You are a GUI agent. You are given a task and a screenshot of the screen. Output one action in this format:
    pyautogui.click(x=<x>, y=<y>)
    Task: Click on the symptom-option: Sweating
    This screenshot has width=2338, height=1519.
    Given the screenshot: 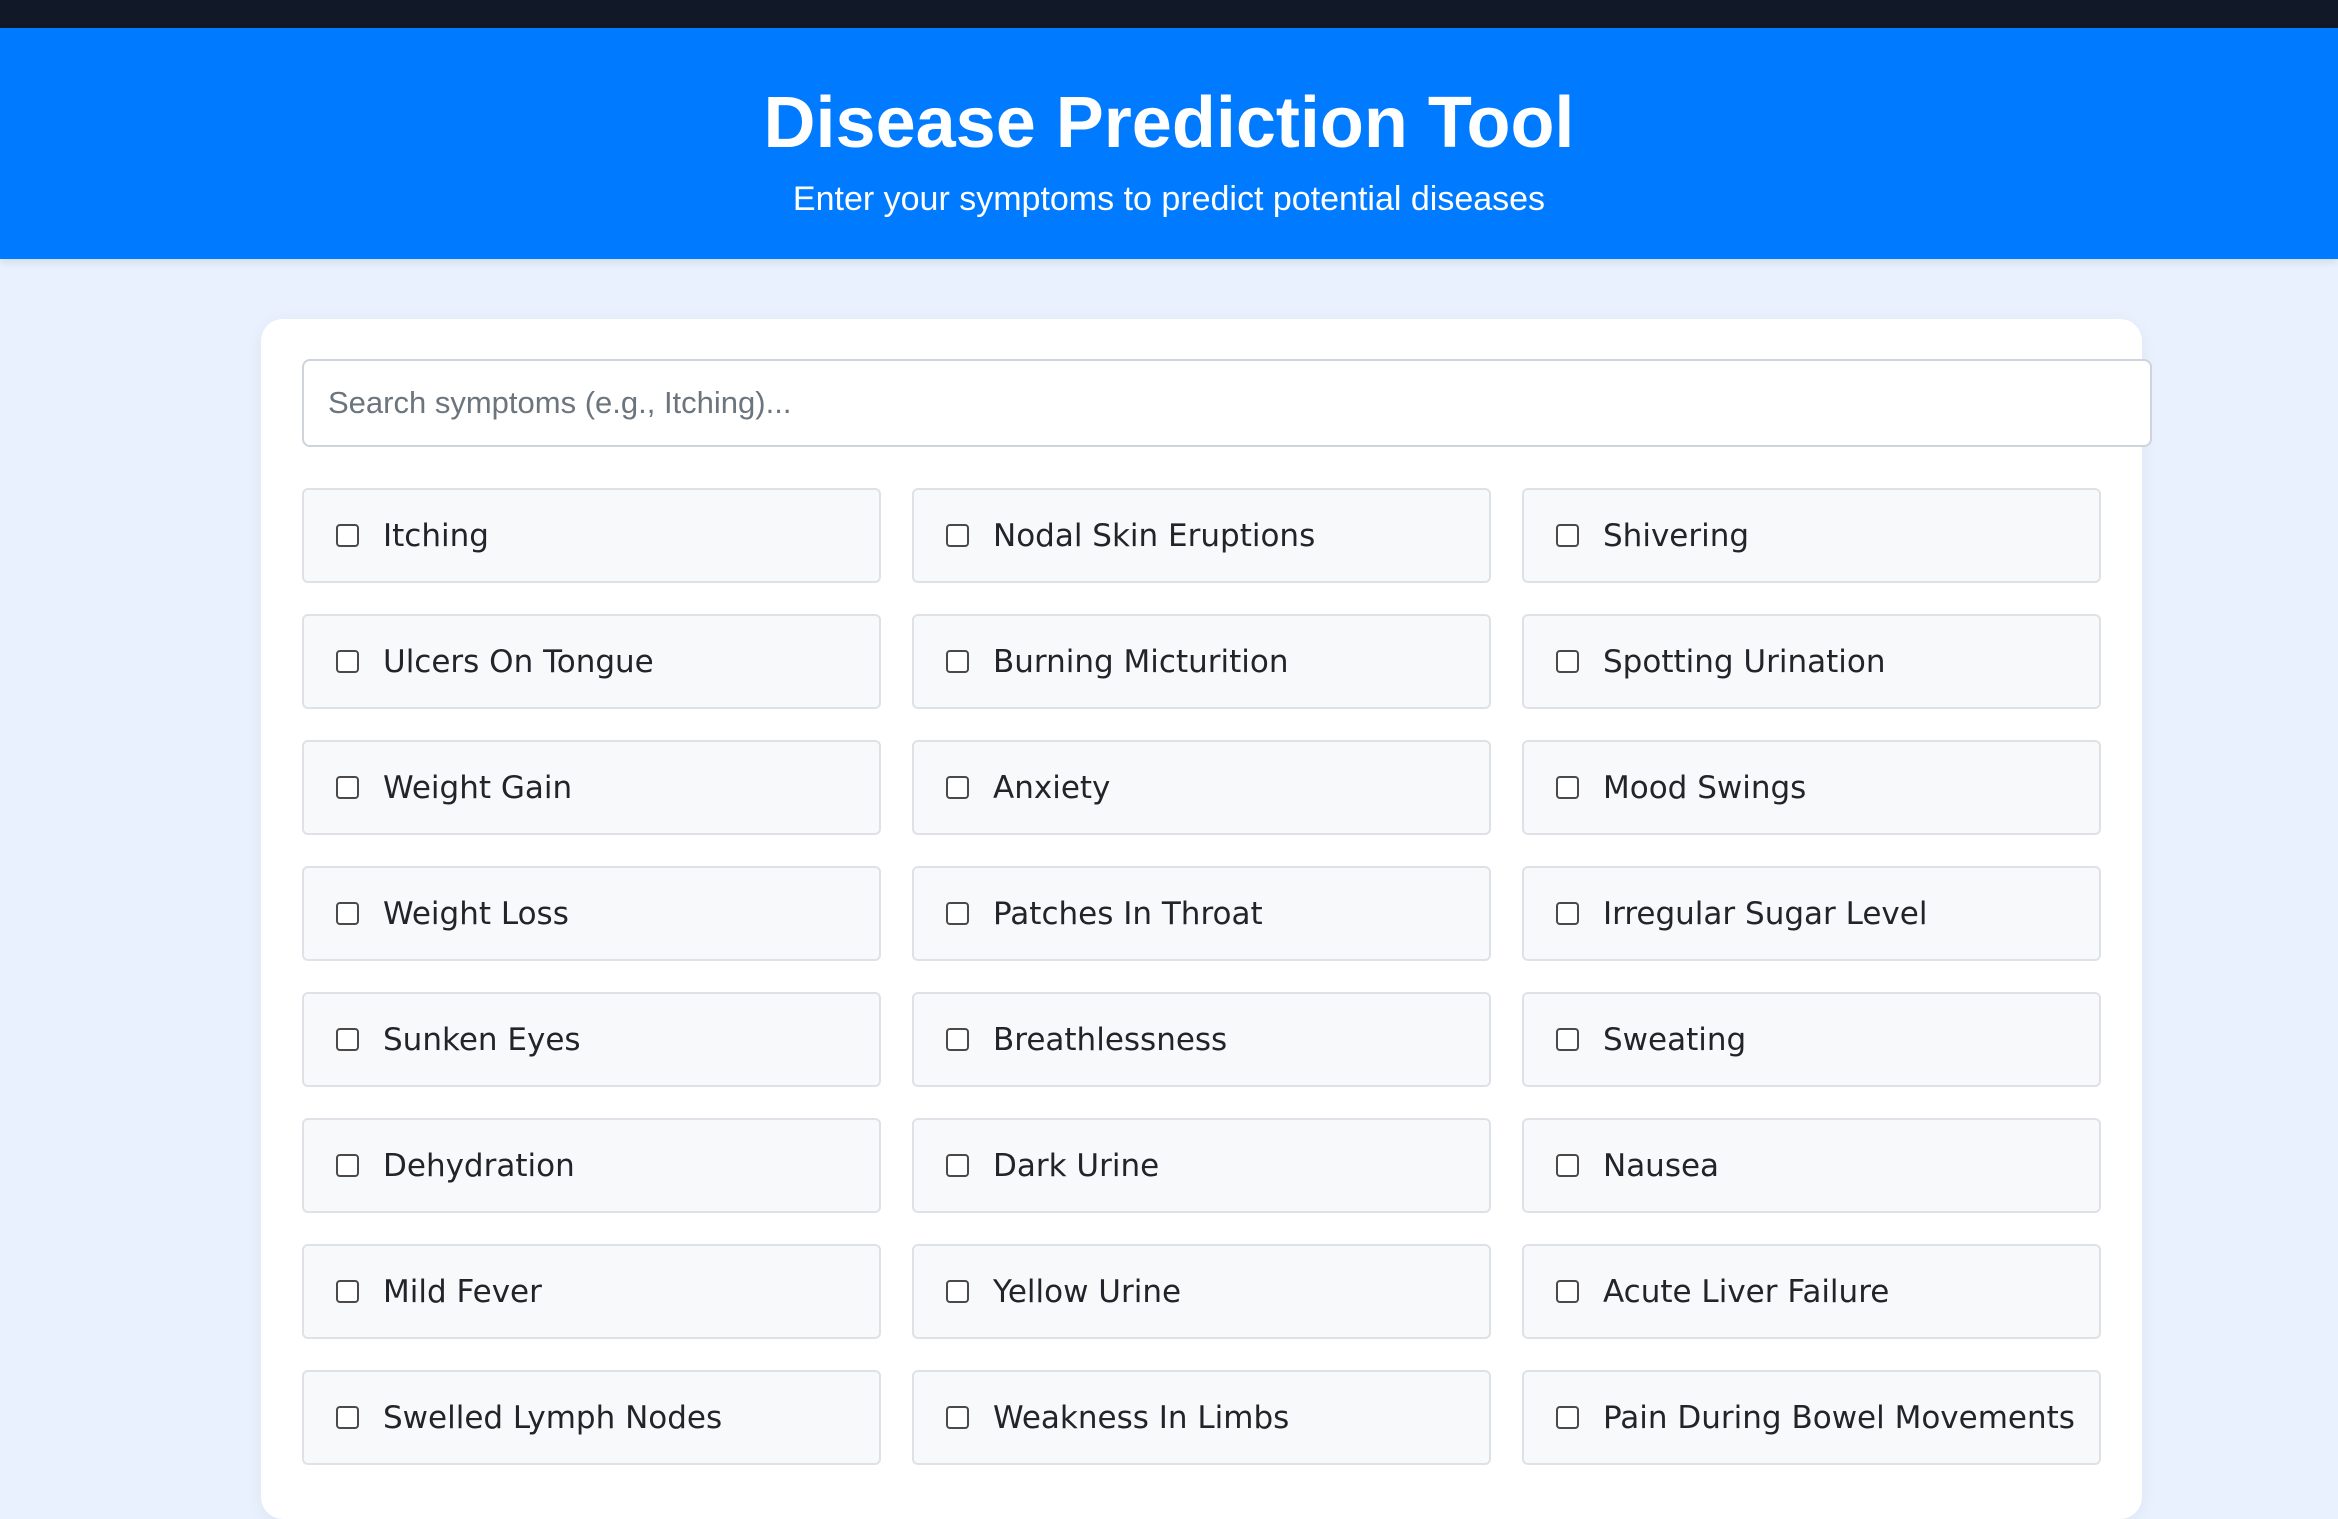 What is the action you would take?
    pyautogui.click(x=1811, y=1039)
    